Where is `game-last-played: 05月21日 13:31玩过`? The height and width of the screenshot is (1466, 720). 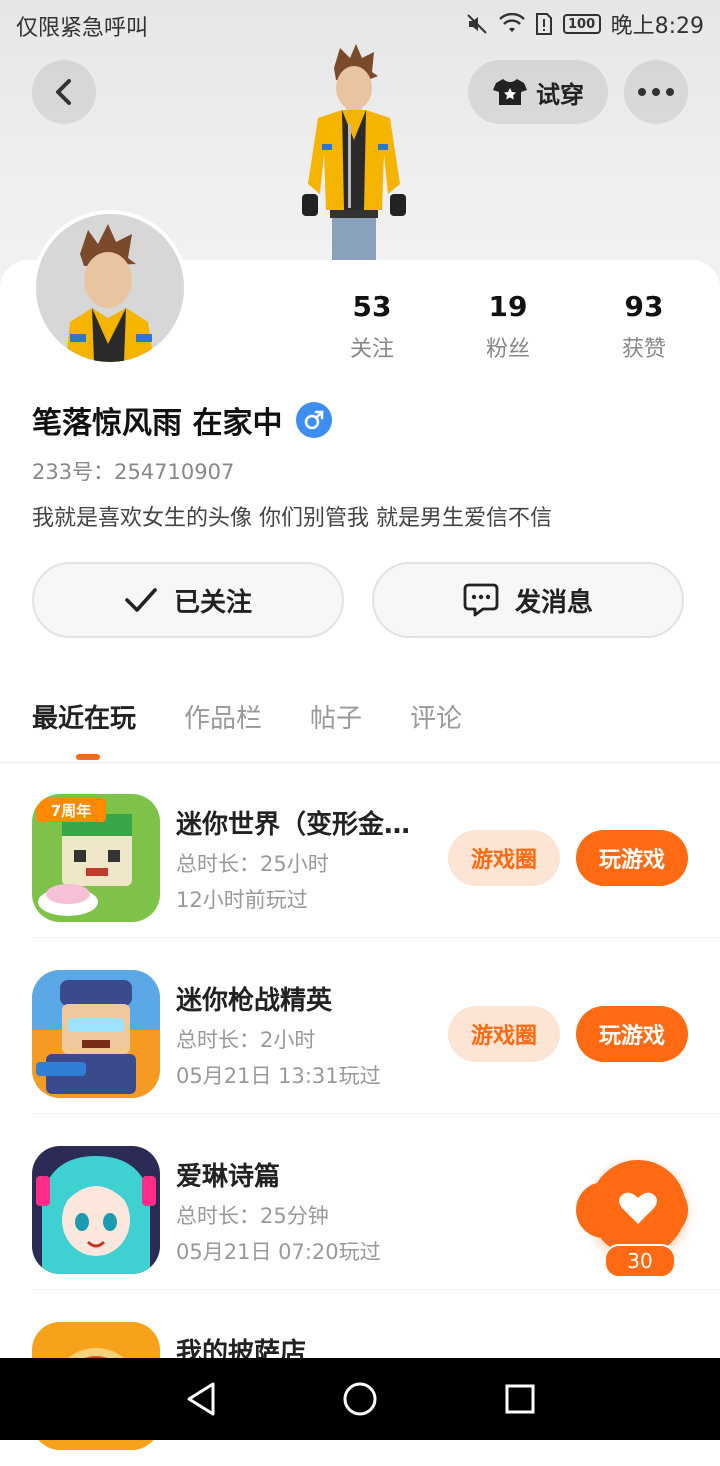 game-last-played: 05月21日 13:31玩过 is located at coordinates (278, 1076).